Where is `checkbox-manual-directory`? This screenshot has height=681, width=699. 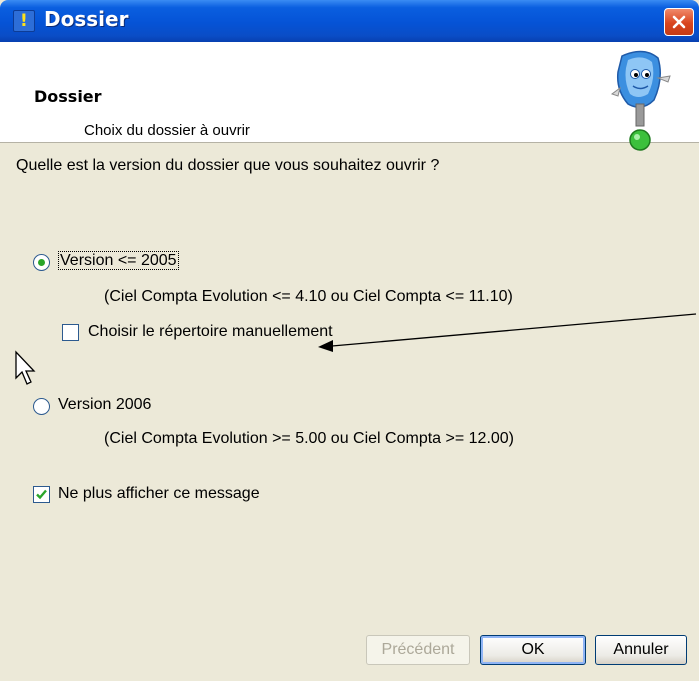 checkbox-manual-directory is located at coordinates (70, 332).